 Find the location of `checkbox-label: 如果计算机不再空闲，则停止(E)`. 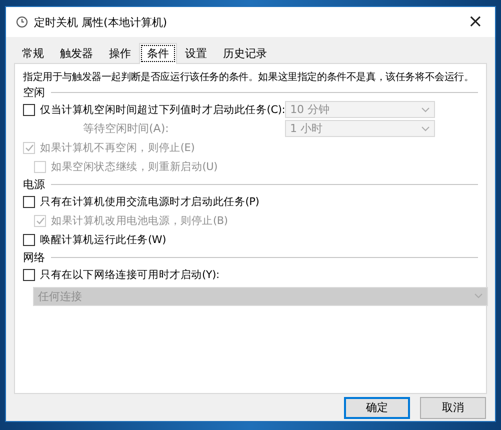

checkbox-label: 如果计算机不再空闲，则停止(E) is located at coordinates (117, 147).